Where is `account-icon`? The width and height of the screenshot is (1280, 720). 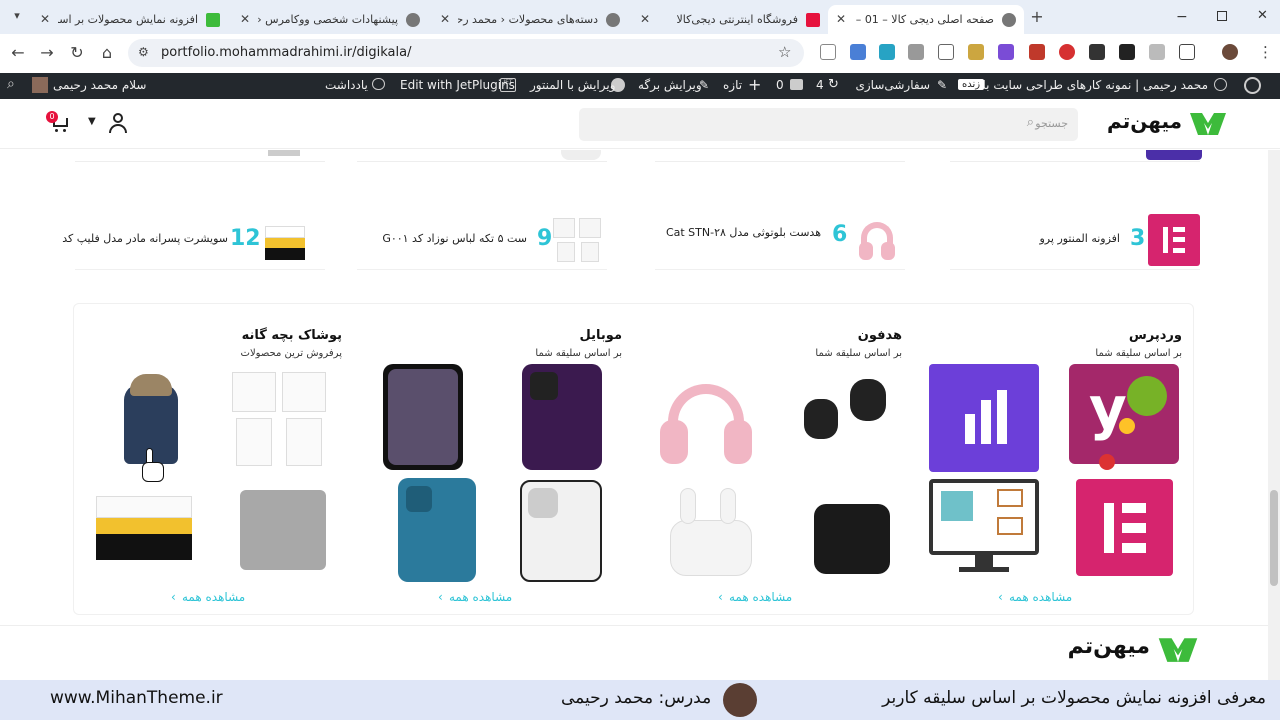
account-icon is located at coordinates (118, 124).